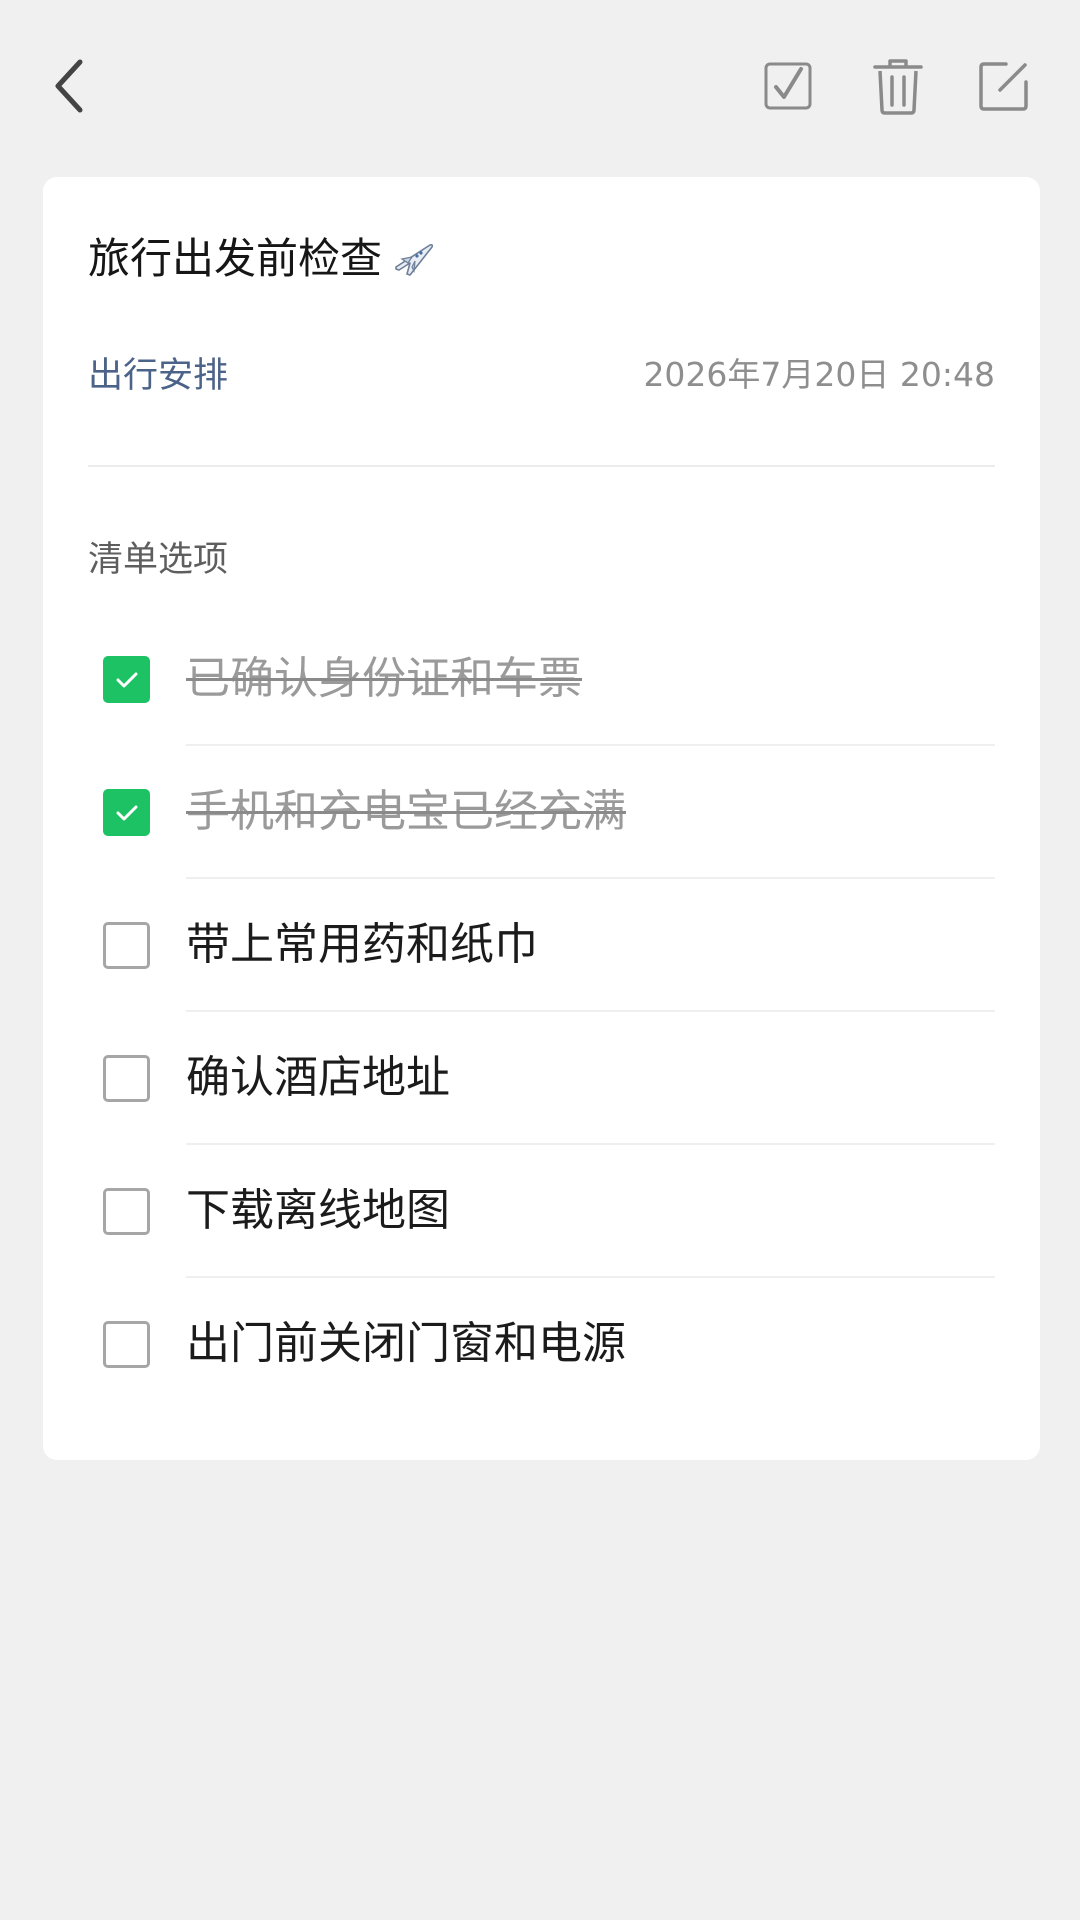  I want to click on note-title: 旅行出发前检查, so click(261, 259).